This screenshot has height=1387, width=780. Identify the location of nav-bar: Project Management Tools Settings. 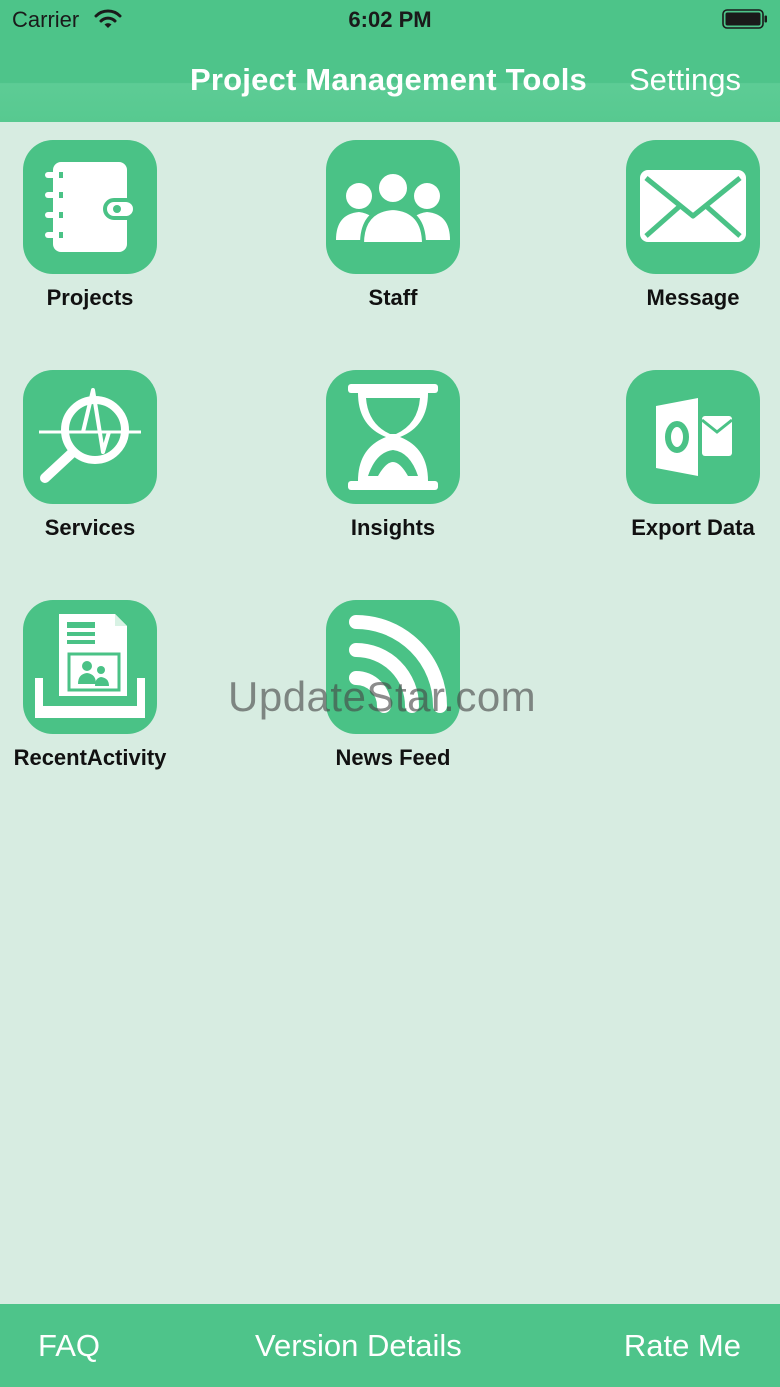
(390, 81).